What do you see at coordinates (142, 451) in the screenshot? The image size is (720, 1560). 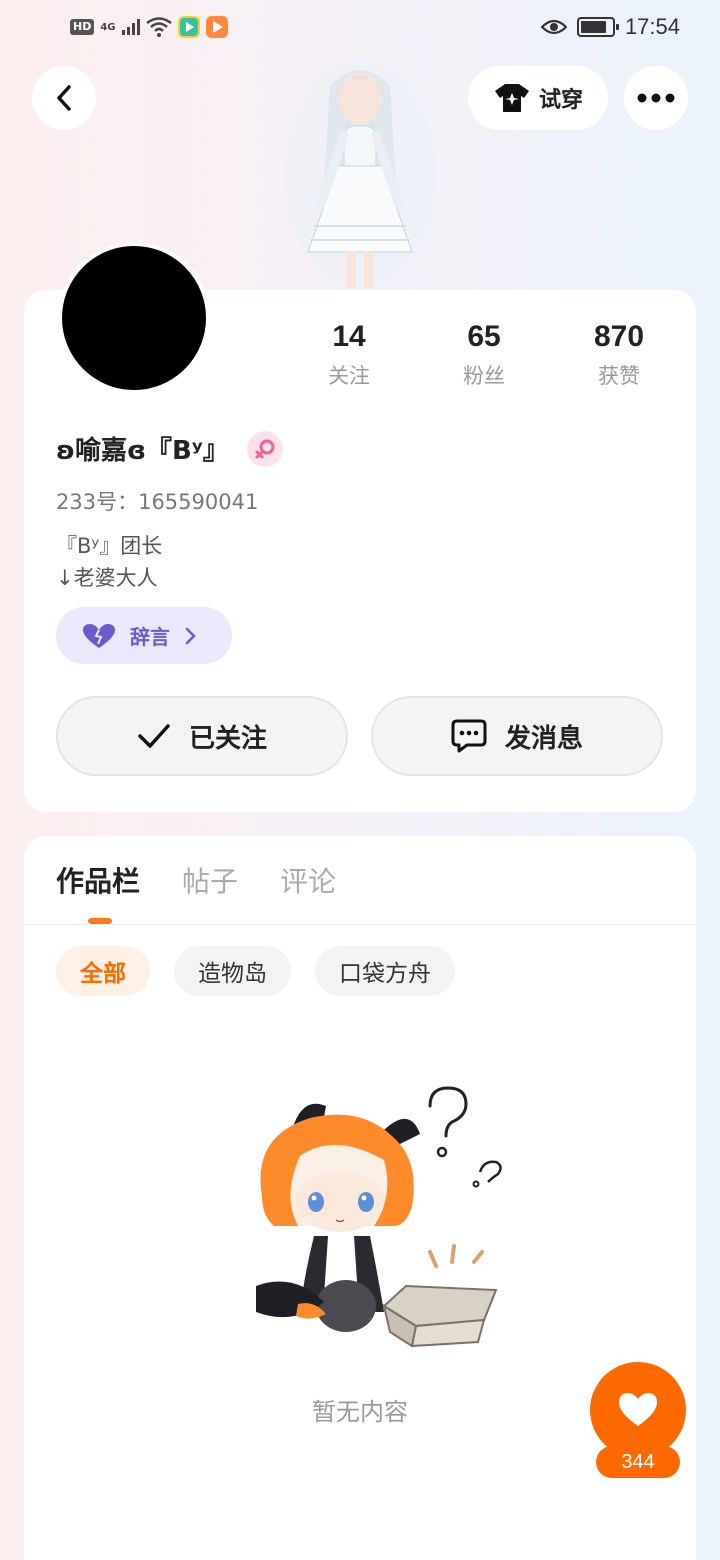 I see `username: ʚ喻嘉ɞ『Bʸ』` at bounding box center [142, 451].